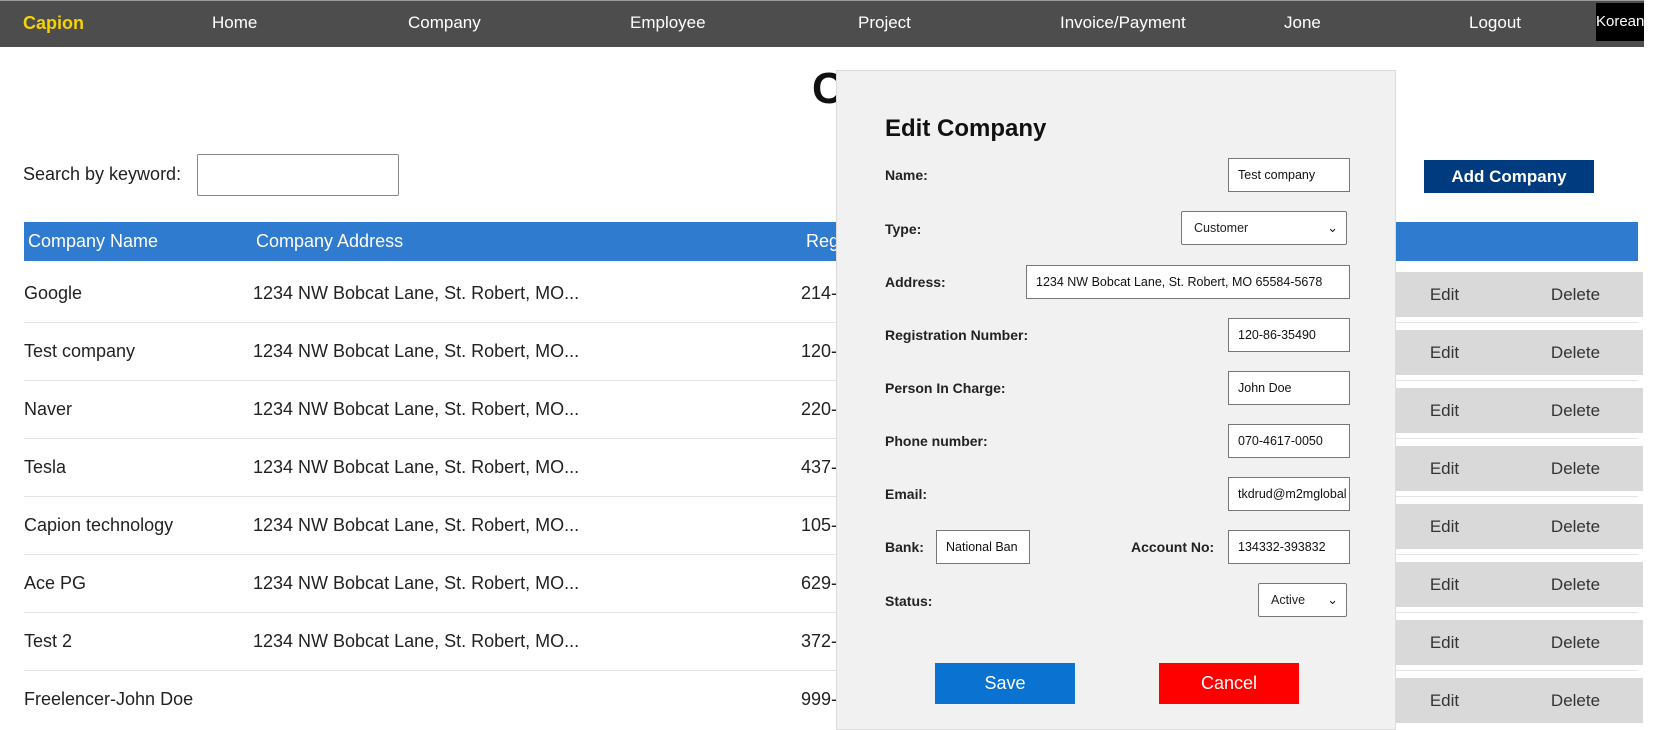  Describe the element at coordinates (904, 547) in the screenshot. I see `bank-label: Bank:` at that location.